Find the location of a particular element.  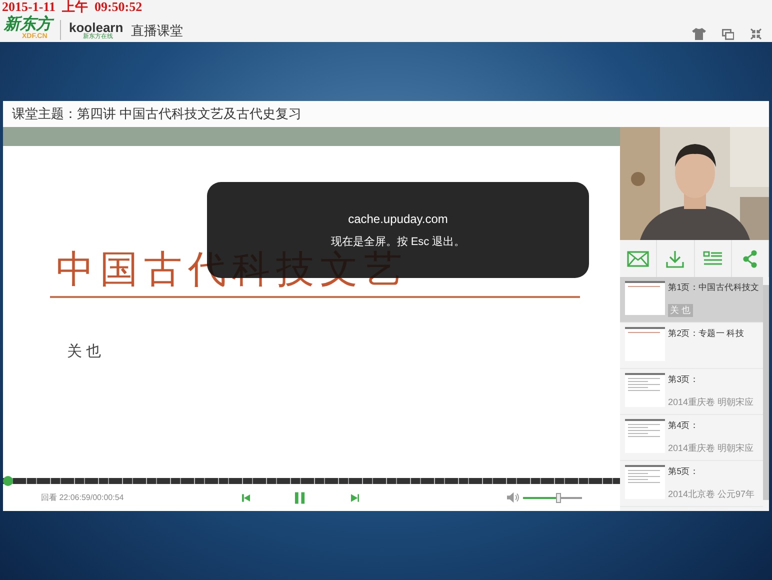

page-subtitle: 2014北京卷 公元97年 is located at coordinates (711, 494).